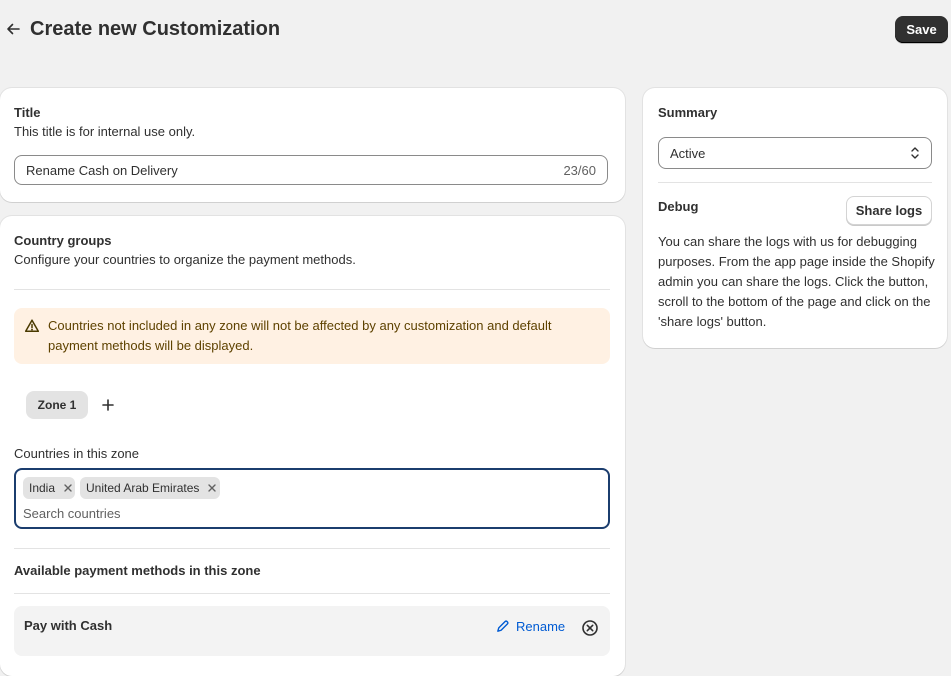  Describe the element at coordinates (57, 405) in the screenshot. I see `zone-tab-1: Zone 1` at that location.